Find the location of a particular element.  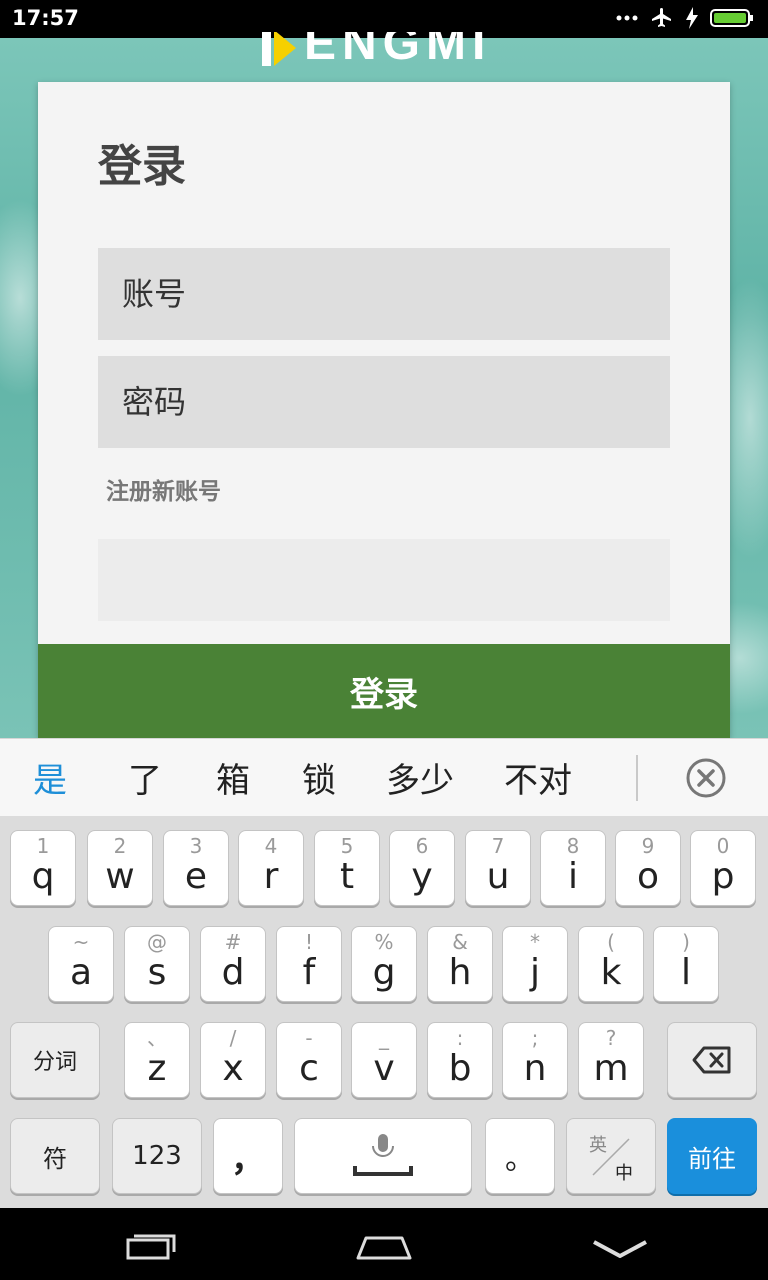

recent-apps-button is located at coordinates (152, 1246).